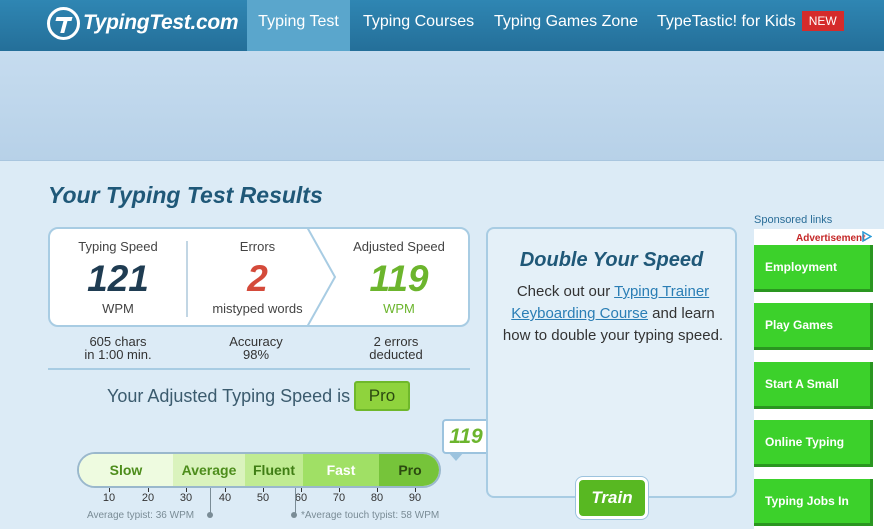 This screenshot has height=529, width=884. What do you see at coordinates (377, 498) in the screenshot?
I see `scale-tick-label: 80` at bounding box center [377, 498].